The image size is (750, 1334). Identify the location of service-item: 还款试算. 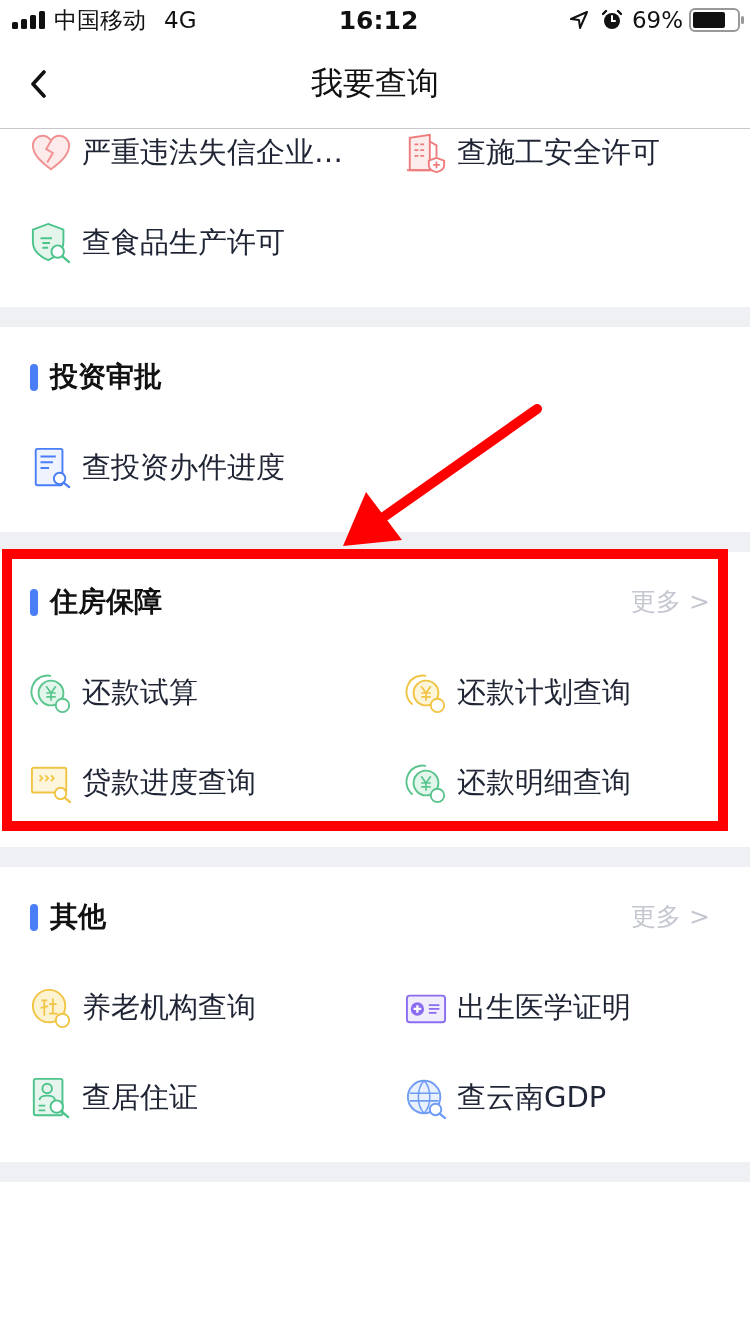
(114, 693).